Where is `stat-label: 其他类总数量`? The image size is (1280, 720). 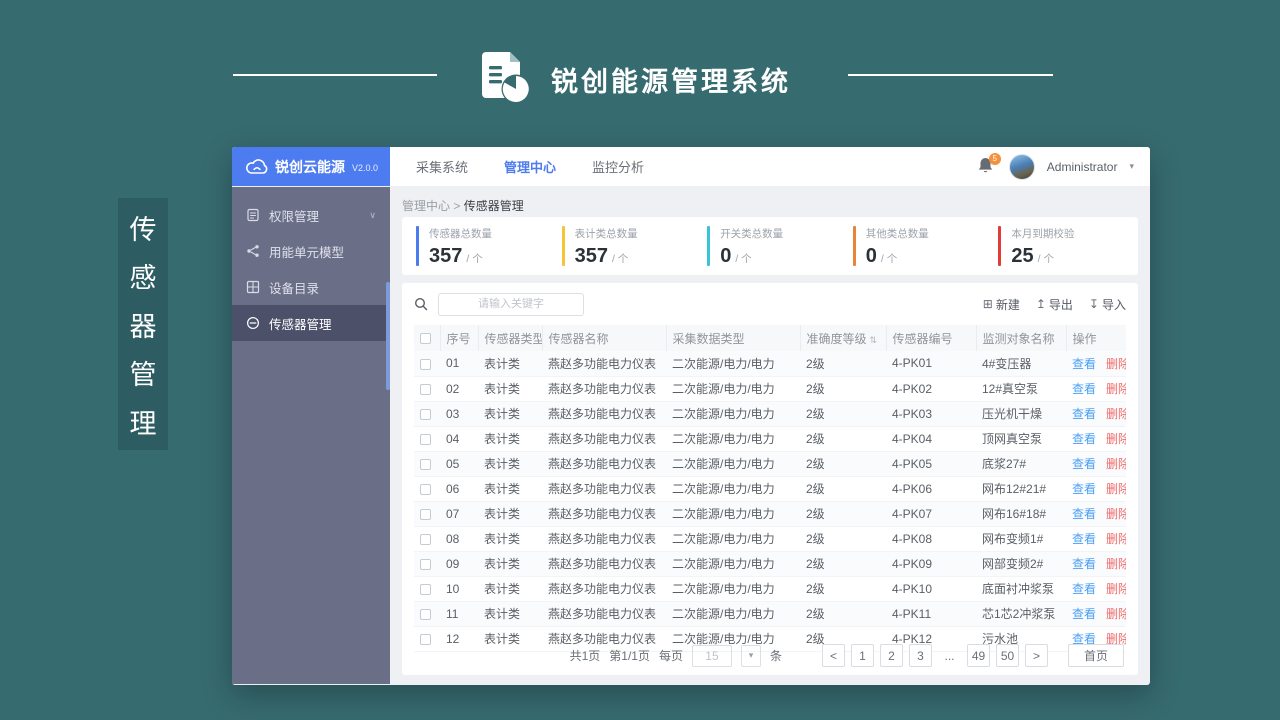 stat-label: 其他类总数量 is located at coordinates (897, 234).